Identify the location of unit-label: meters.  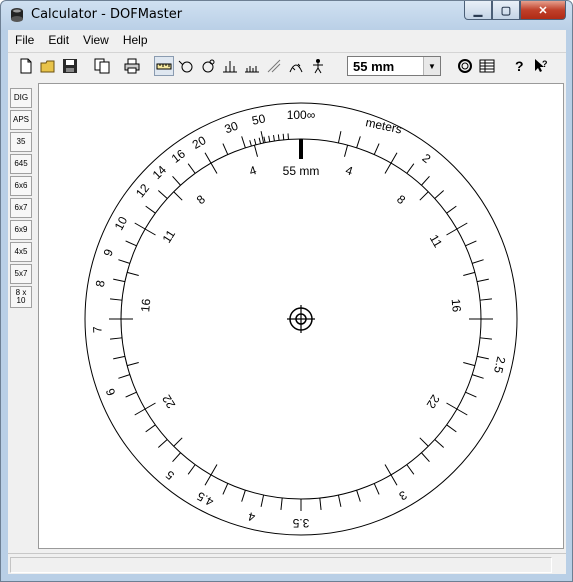
(383, 125).